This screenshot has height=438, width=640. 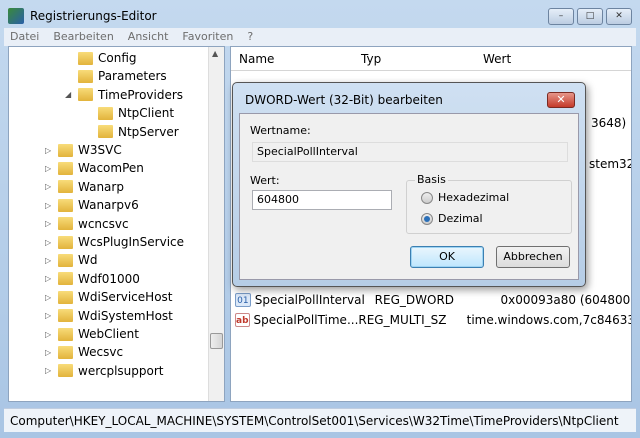 What do you see at coordinates (16, 16) in the screenshot?
I see `regedit-app-icon` at bounding box center [16, 16].